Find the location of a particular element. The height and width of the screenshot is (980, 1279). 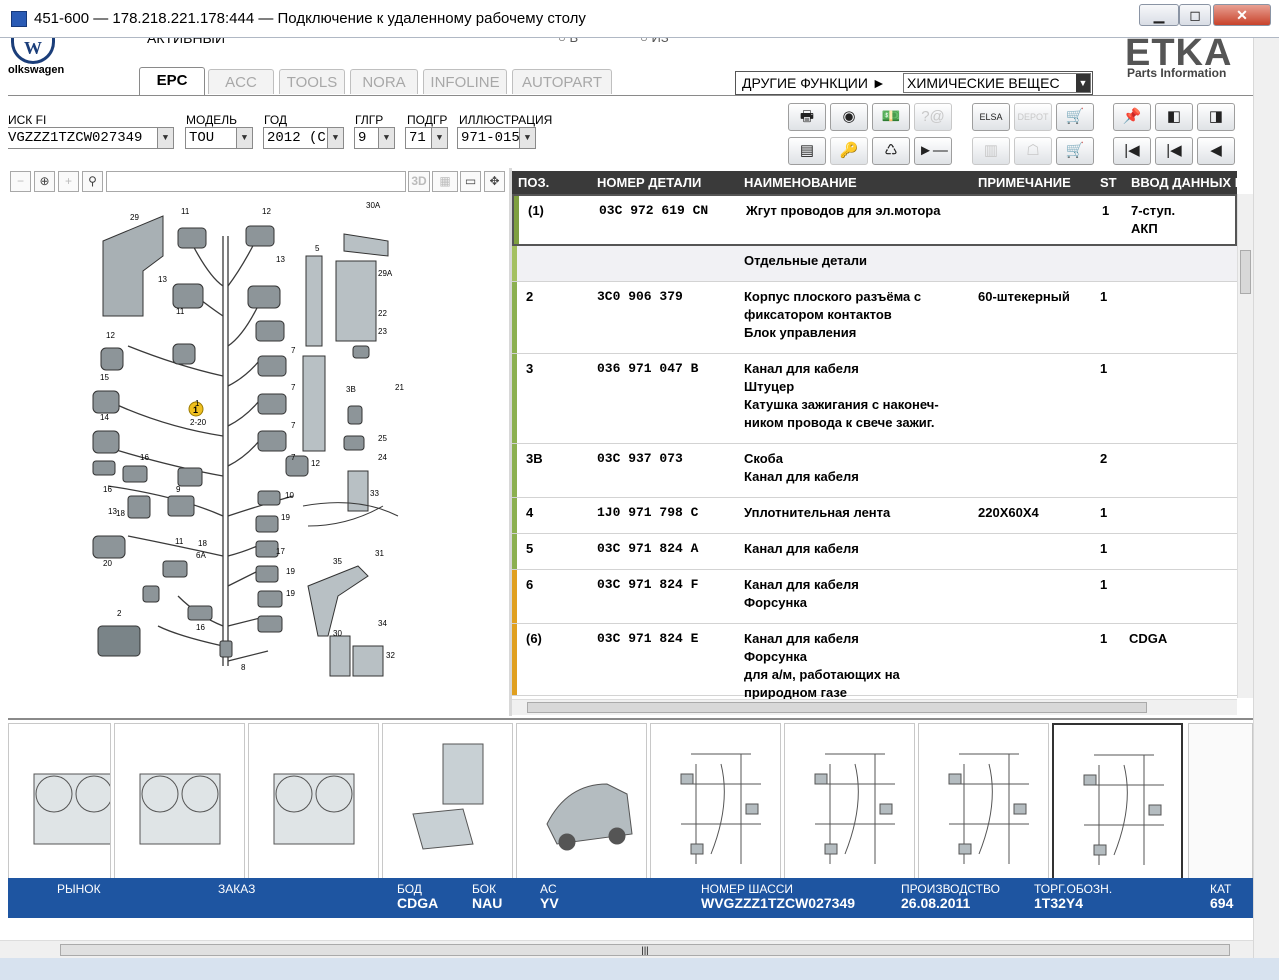

elsa-icon: ELSA is located at coordinates (991, 117).